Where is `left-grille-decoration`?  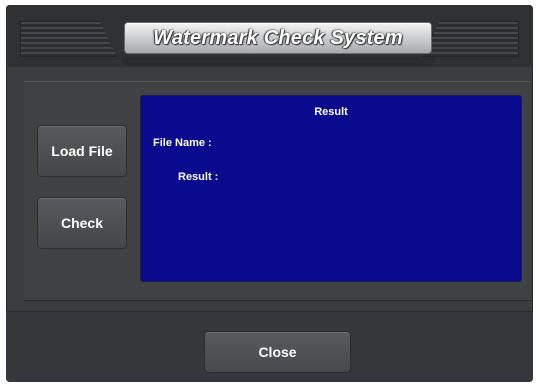 left-grille-decoration is located at coordinates (68, 39).